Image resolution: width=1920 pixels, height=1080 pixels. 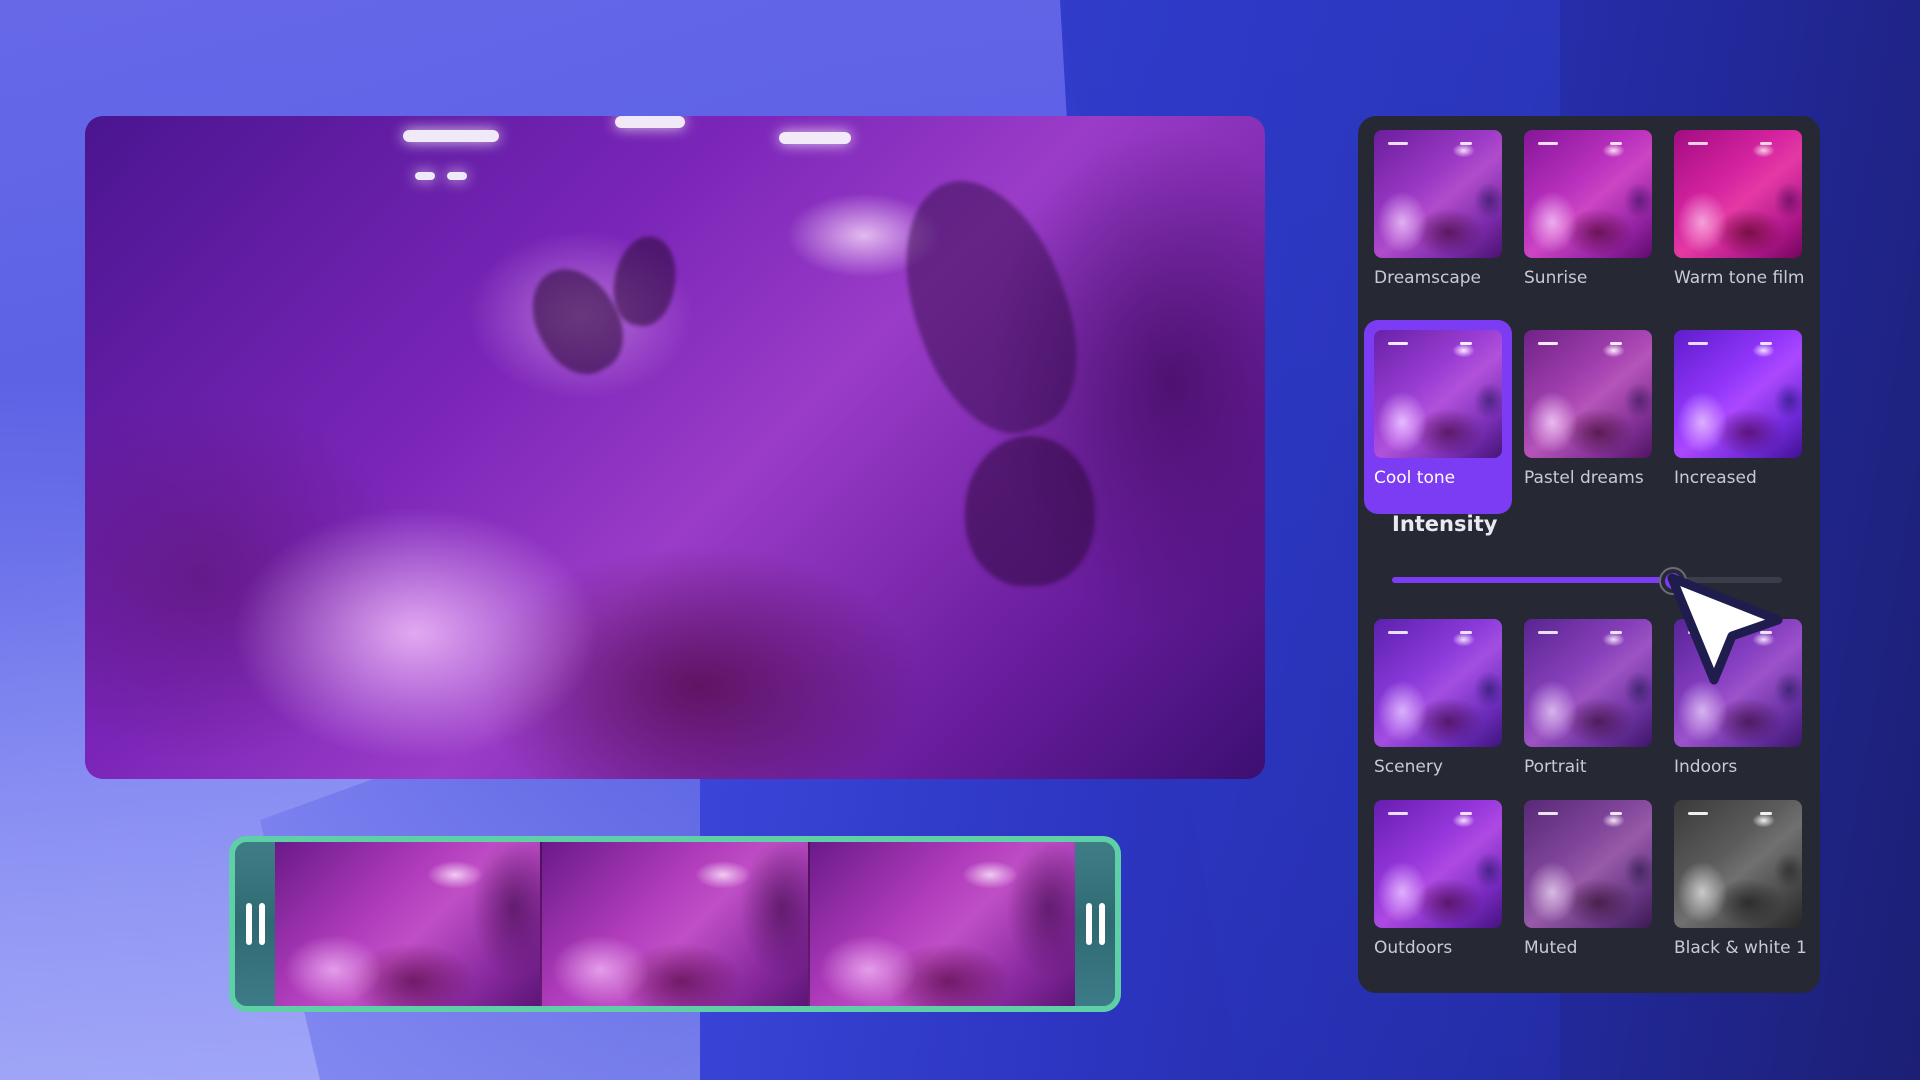 I want to click on filter-label: Portrait, so click(x=1555, y=767).